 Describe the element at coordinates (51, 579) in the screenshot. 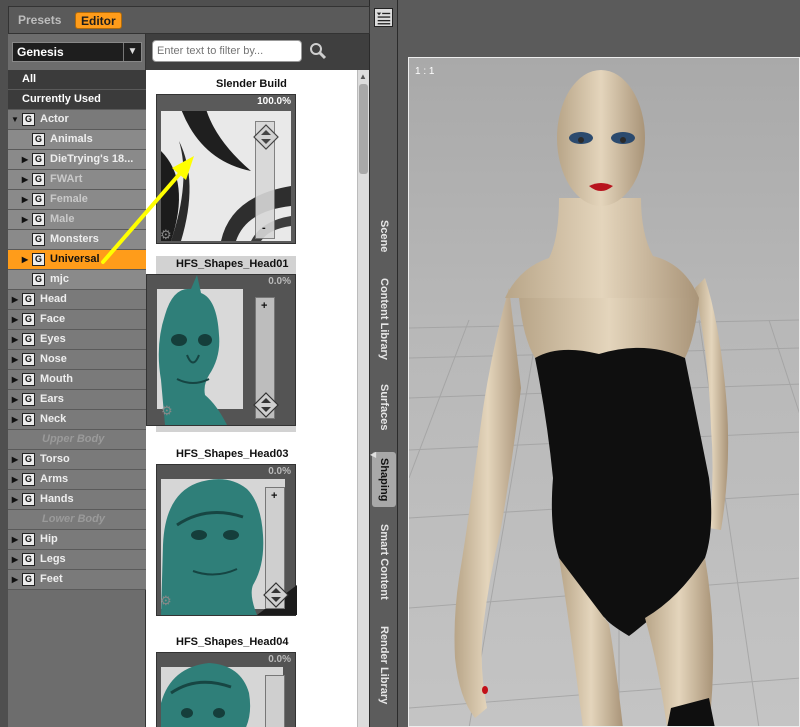

I see `category-label: Feet` at that location.